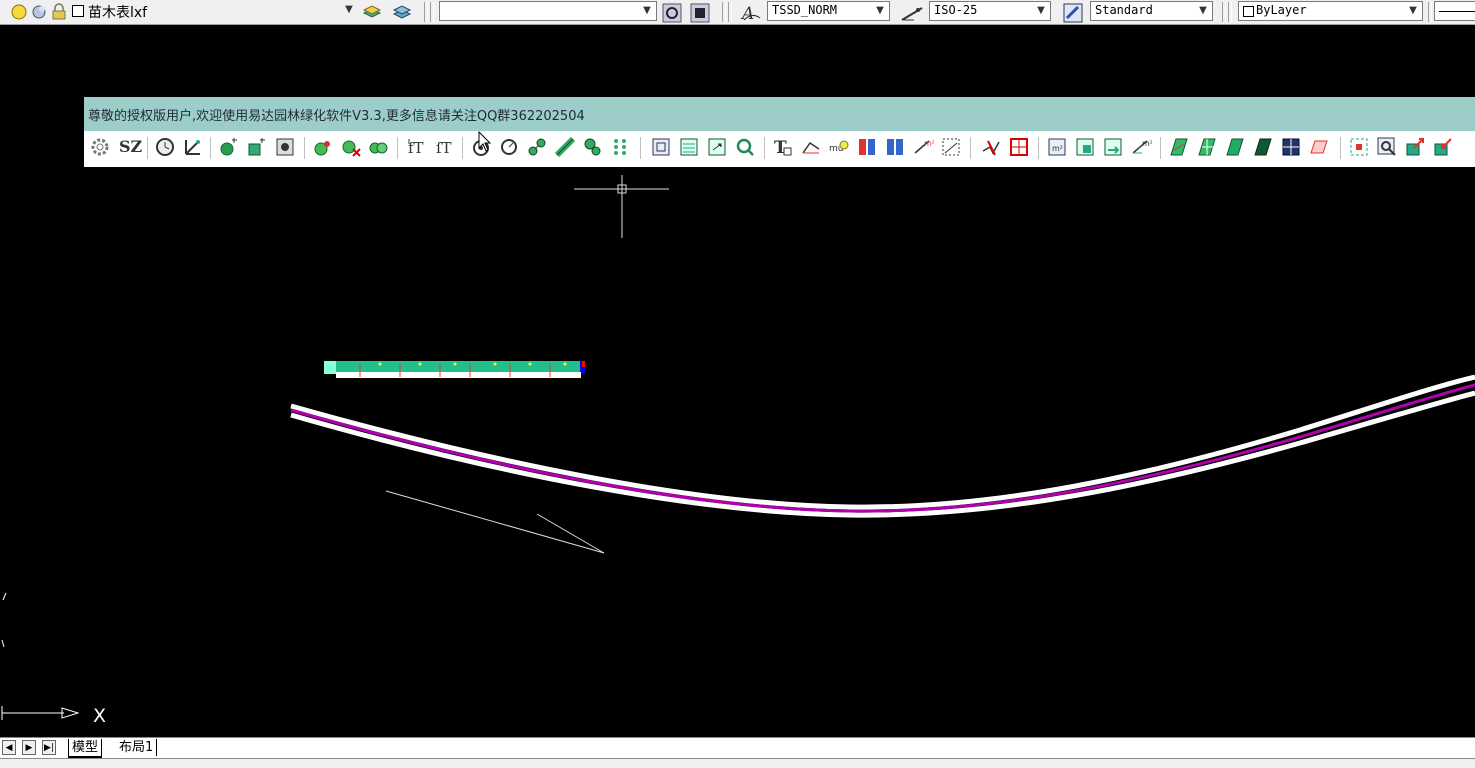 The width and height of the screenshot is (1475, 768). What do you see at coordinates (672, 13) in the screenshot?
I see `settings-gear-icon` at bounding box center [672, 13].